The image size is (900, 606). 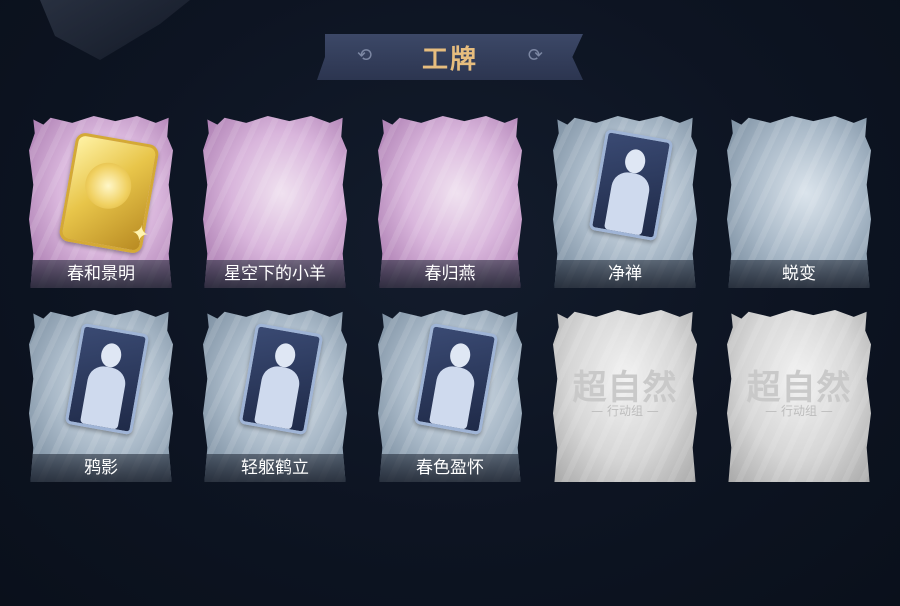 What do you see at coordinates (101, 274) in the screenshot?
I see `badge-label: 春和景明` at bounding box center [101, 274].